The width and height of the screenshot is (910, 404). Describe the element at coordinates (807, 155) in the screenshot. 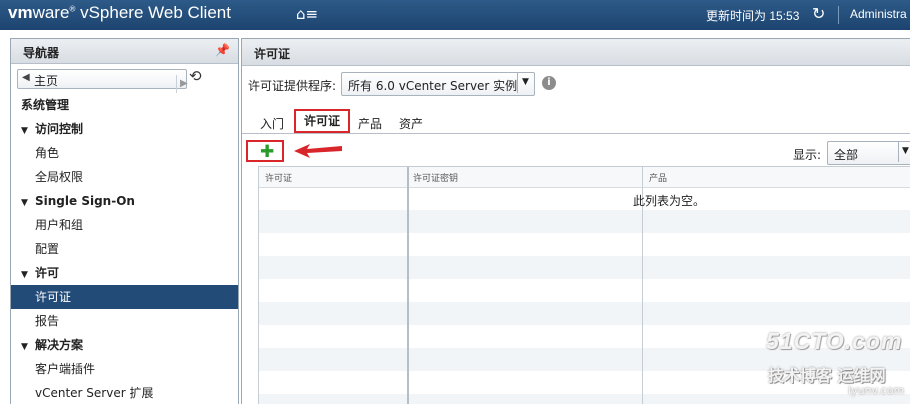

I see `show-filter-label: 显示:` at that location.